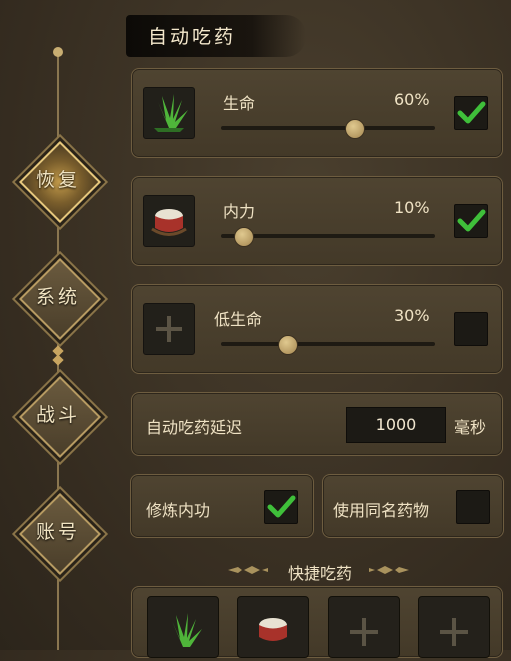  Describe the element at coordinates (58, 355) in the screenshot. I see `nav-rail-ornament` at that location.